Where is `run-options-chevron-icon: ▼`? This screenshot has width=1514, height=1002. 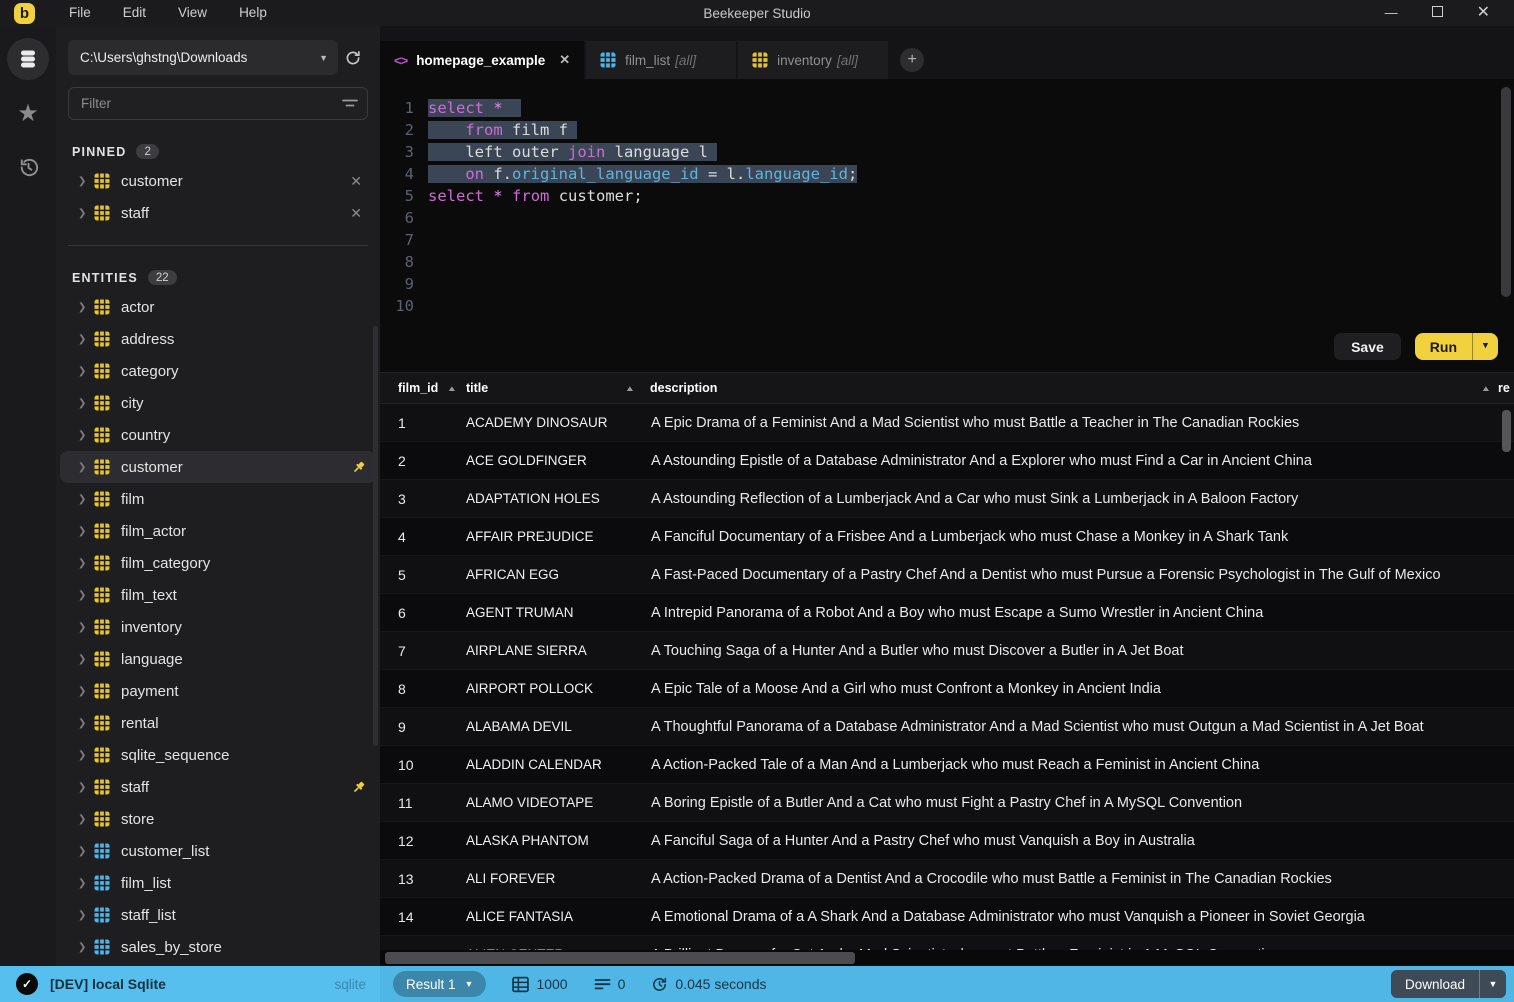
run-options-chevron-icon: ▼ is located at coordinates (1485, 346).